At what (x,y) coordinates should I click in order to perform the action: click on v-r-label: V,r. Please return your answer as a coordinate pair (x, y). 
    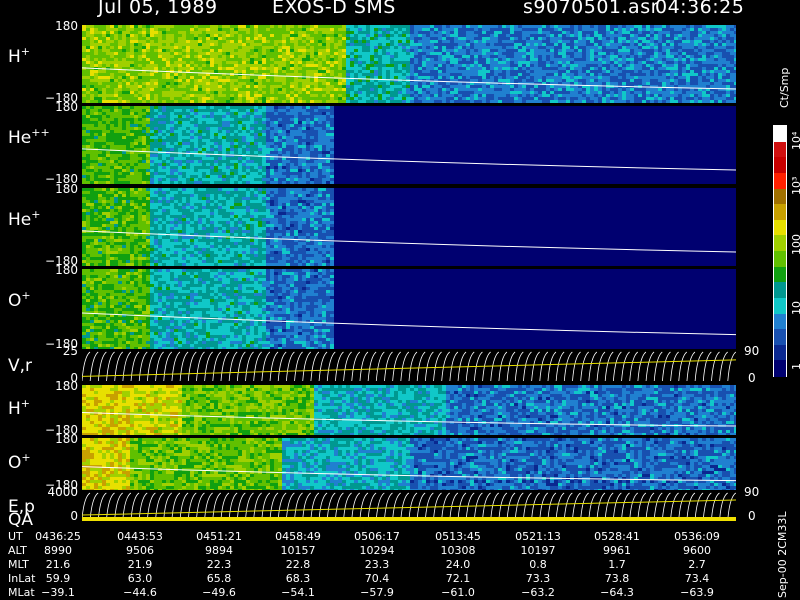
    Looking at the image, I should click on (20, 366).